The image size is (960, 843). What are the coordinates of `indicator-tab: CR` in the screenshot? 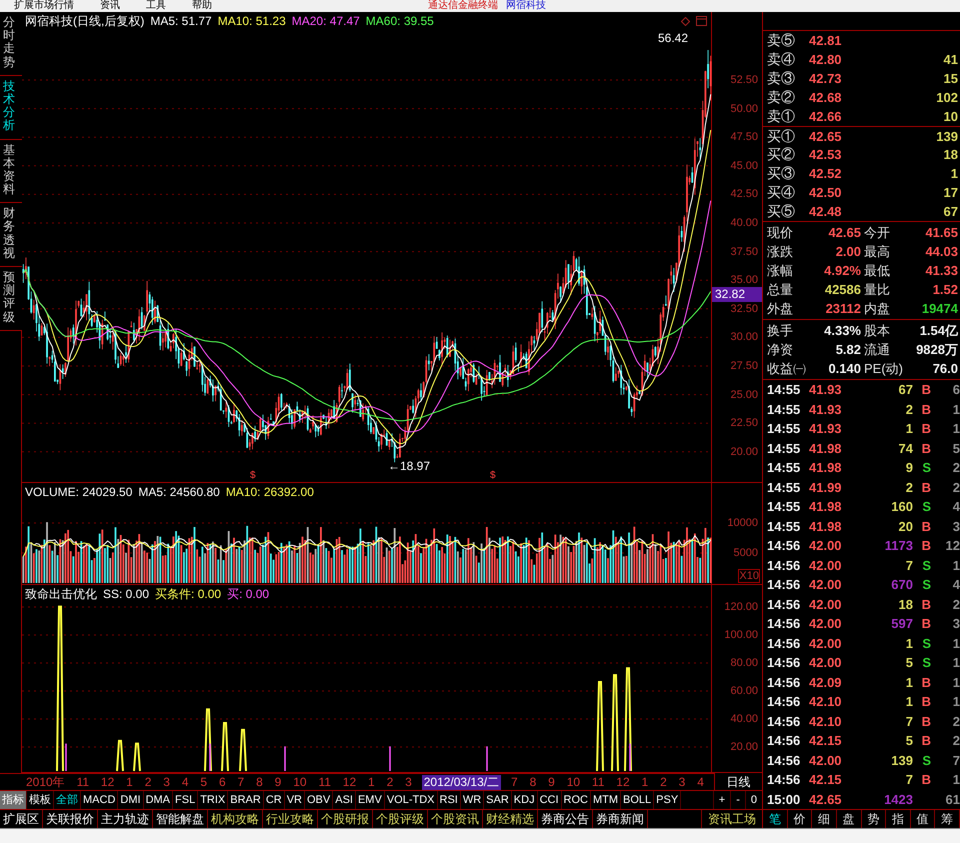 It's located at (274, 800).